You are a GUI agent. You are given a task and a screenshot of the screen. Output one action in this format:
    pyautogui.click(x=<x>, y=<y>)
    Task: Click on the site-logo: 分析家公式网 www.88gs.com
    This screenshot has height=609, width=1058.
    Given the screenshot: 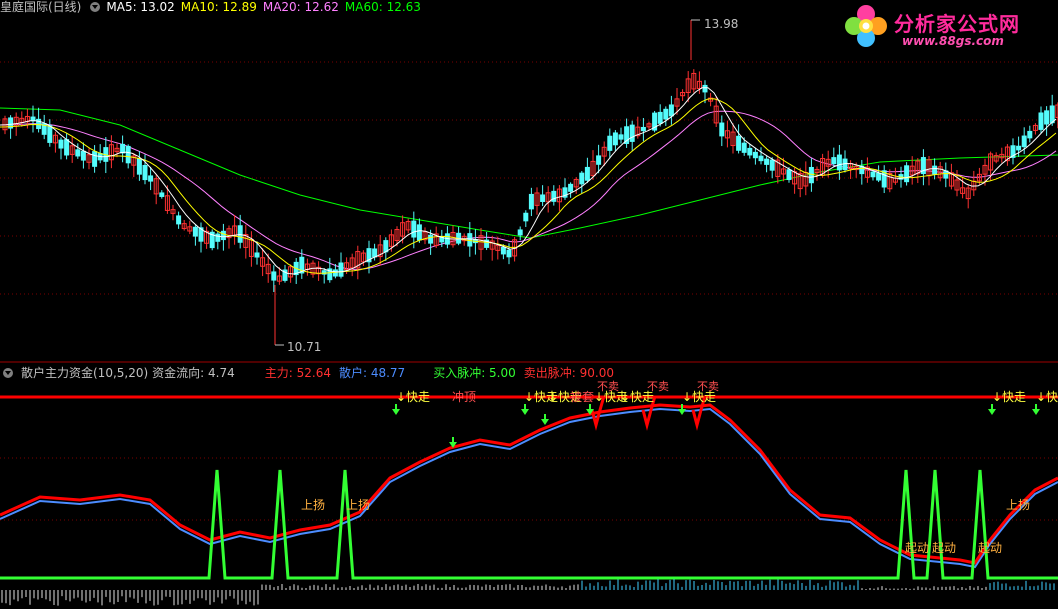 What is the action you would take?
    pyautogui.click(x=948, y=28)
    